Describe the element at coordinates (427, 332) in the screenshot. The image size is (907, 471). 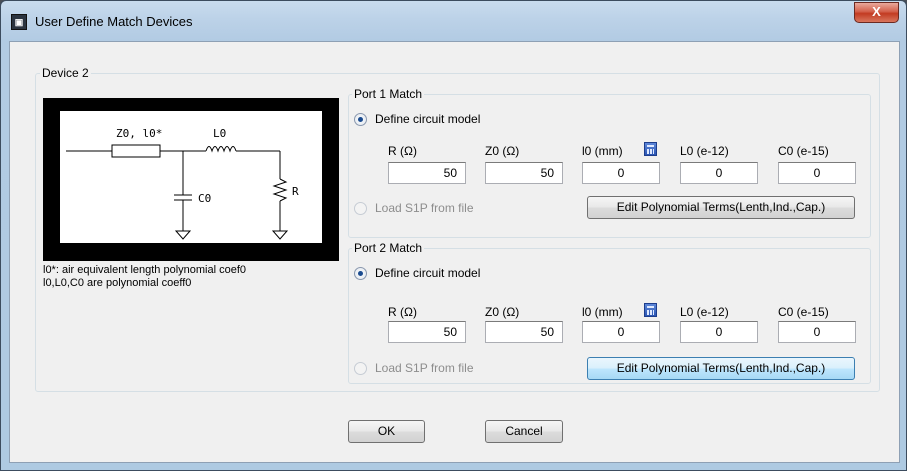
I see `port-2-r-input: 50` at that location.